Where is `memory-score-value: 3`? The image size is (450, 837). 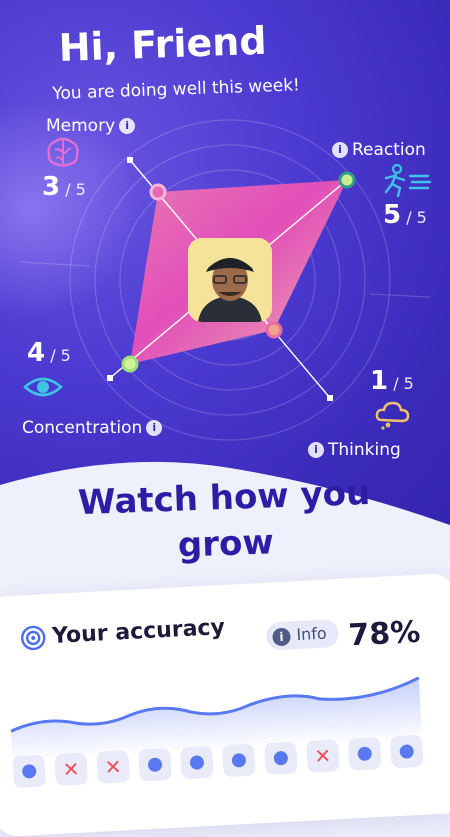 memory-score-value: 3 is located at coordinates (51, 187).